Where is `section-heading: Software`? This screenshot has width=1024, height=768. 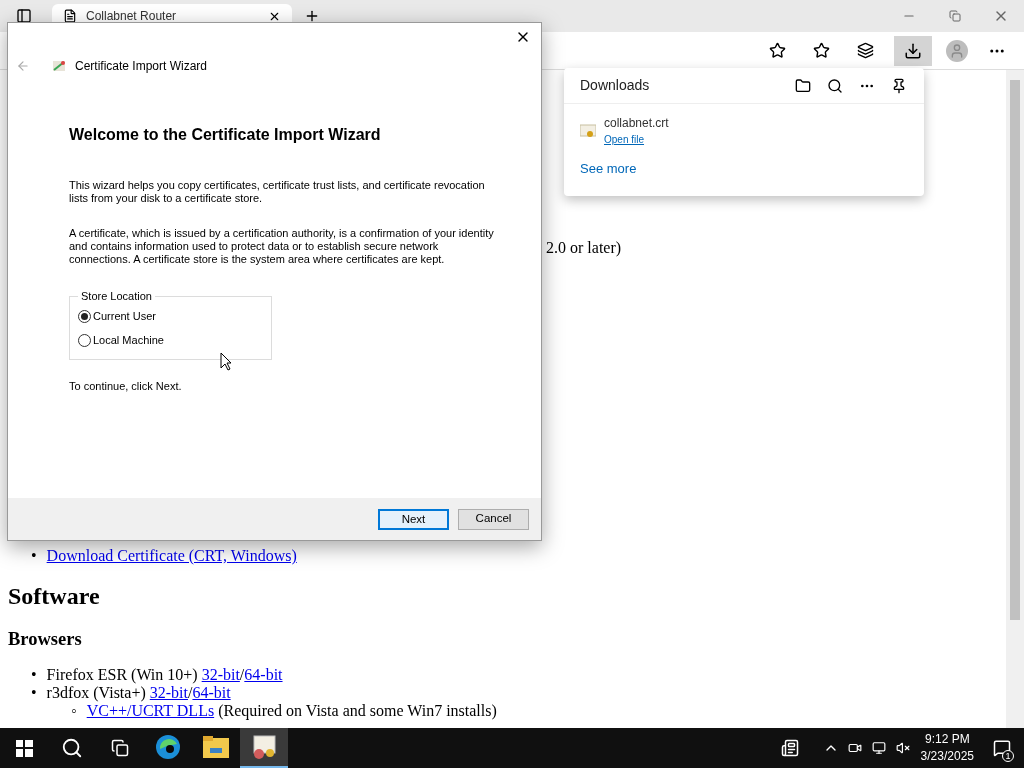 section-heading: Software is located at coordinates (54, 596).